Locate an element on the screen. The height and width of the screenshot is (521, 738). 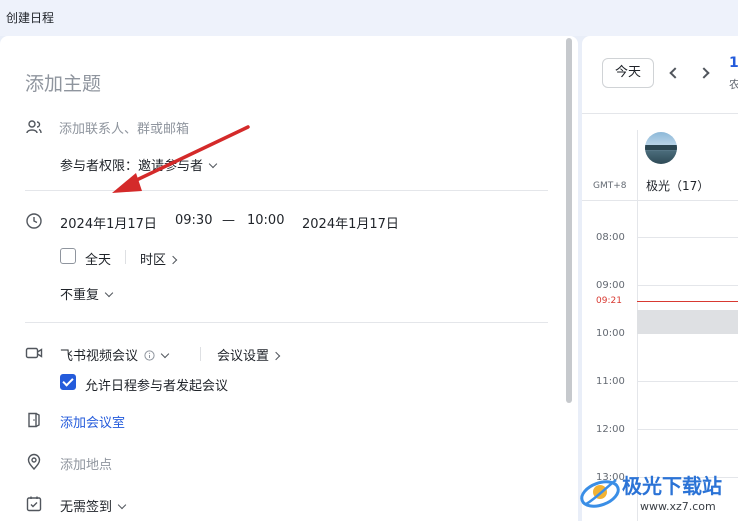
subject-input: 添加主题 is located at coordinates (63, 82).